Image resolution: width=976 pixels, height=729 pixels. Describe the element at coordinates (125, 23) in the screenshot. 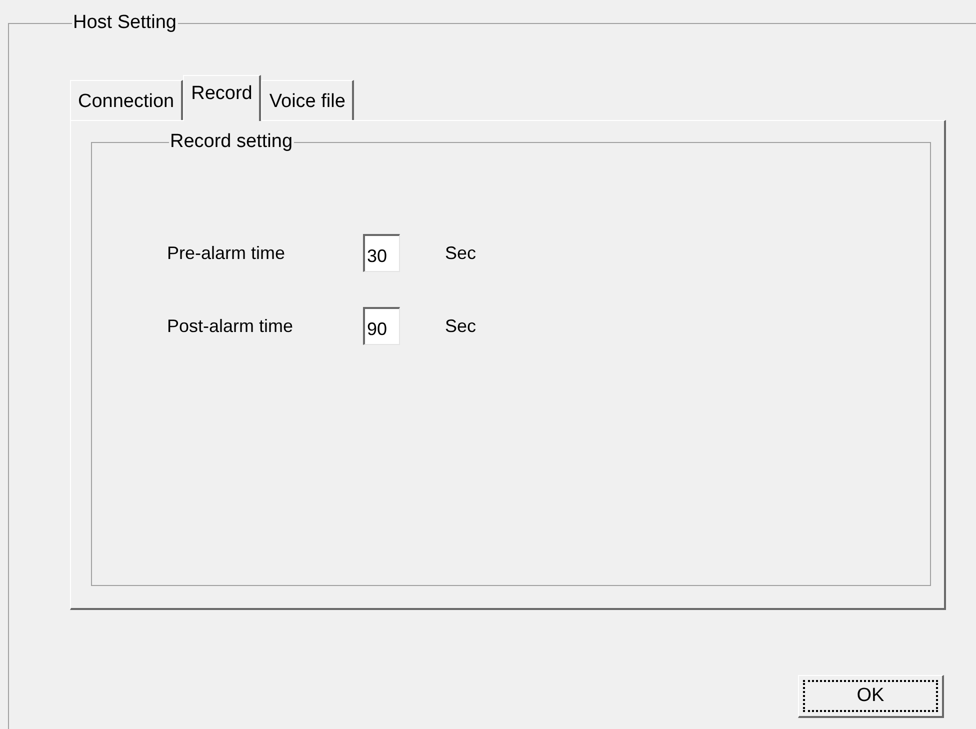

I see `group-title: Host Setting` at that location.